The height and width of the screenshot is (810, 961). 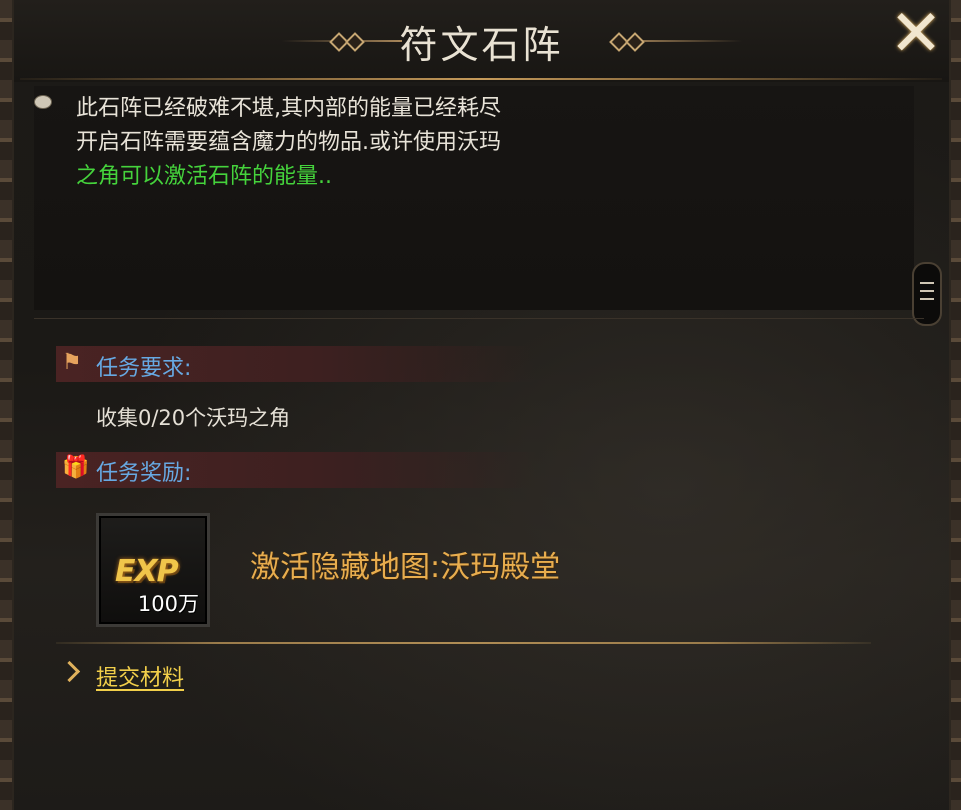 I want to click on quest-flag-icon: ⚑, so click(x=72, y=362).